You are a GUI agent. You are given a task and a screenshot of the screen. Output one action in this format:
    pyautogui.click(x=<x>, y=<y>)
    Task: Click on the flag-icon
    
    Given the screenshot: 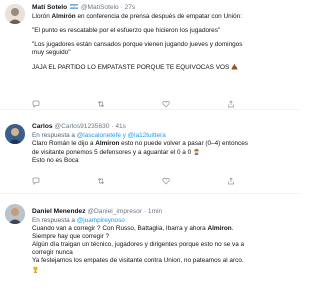 What is the action you would take?
    pyautogui.click(x=74, y=6)
    